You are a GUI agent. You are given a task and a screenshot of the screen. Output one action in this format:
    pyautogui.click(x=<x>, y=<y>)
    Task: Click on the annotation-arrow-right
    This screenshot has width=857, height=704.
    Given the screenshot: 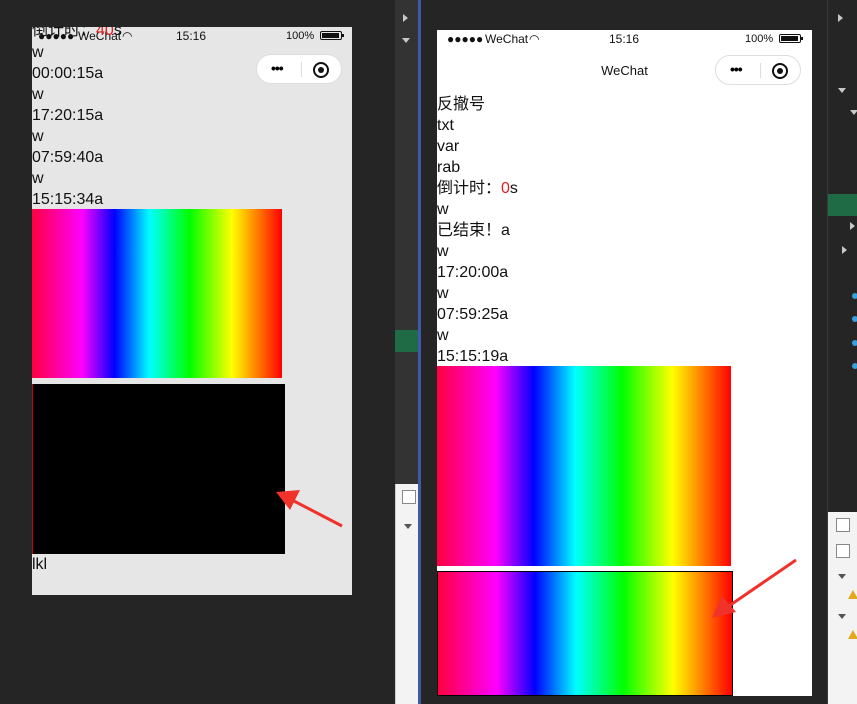 What is the action you would take?
    pyautogui.click(x=754, y=588)
    